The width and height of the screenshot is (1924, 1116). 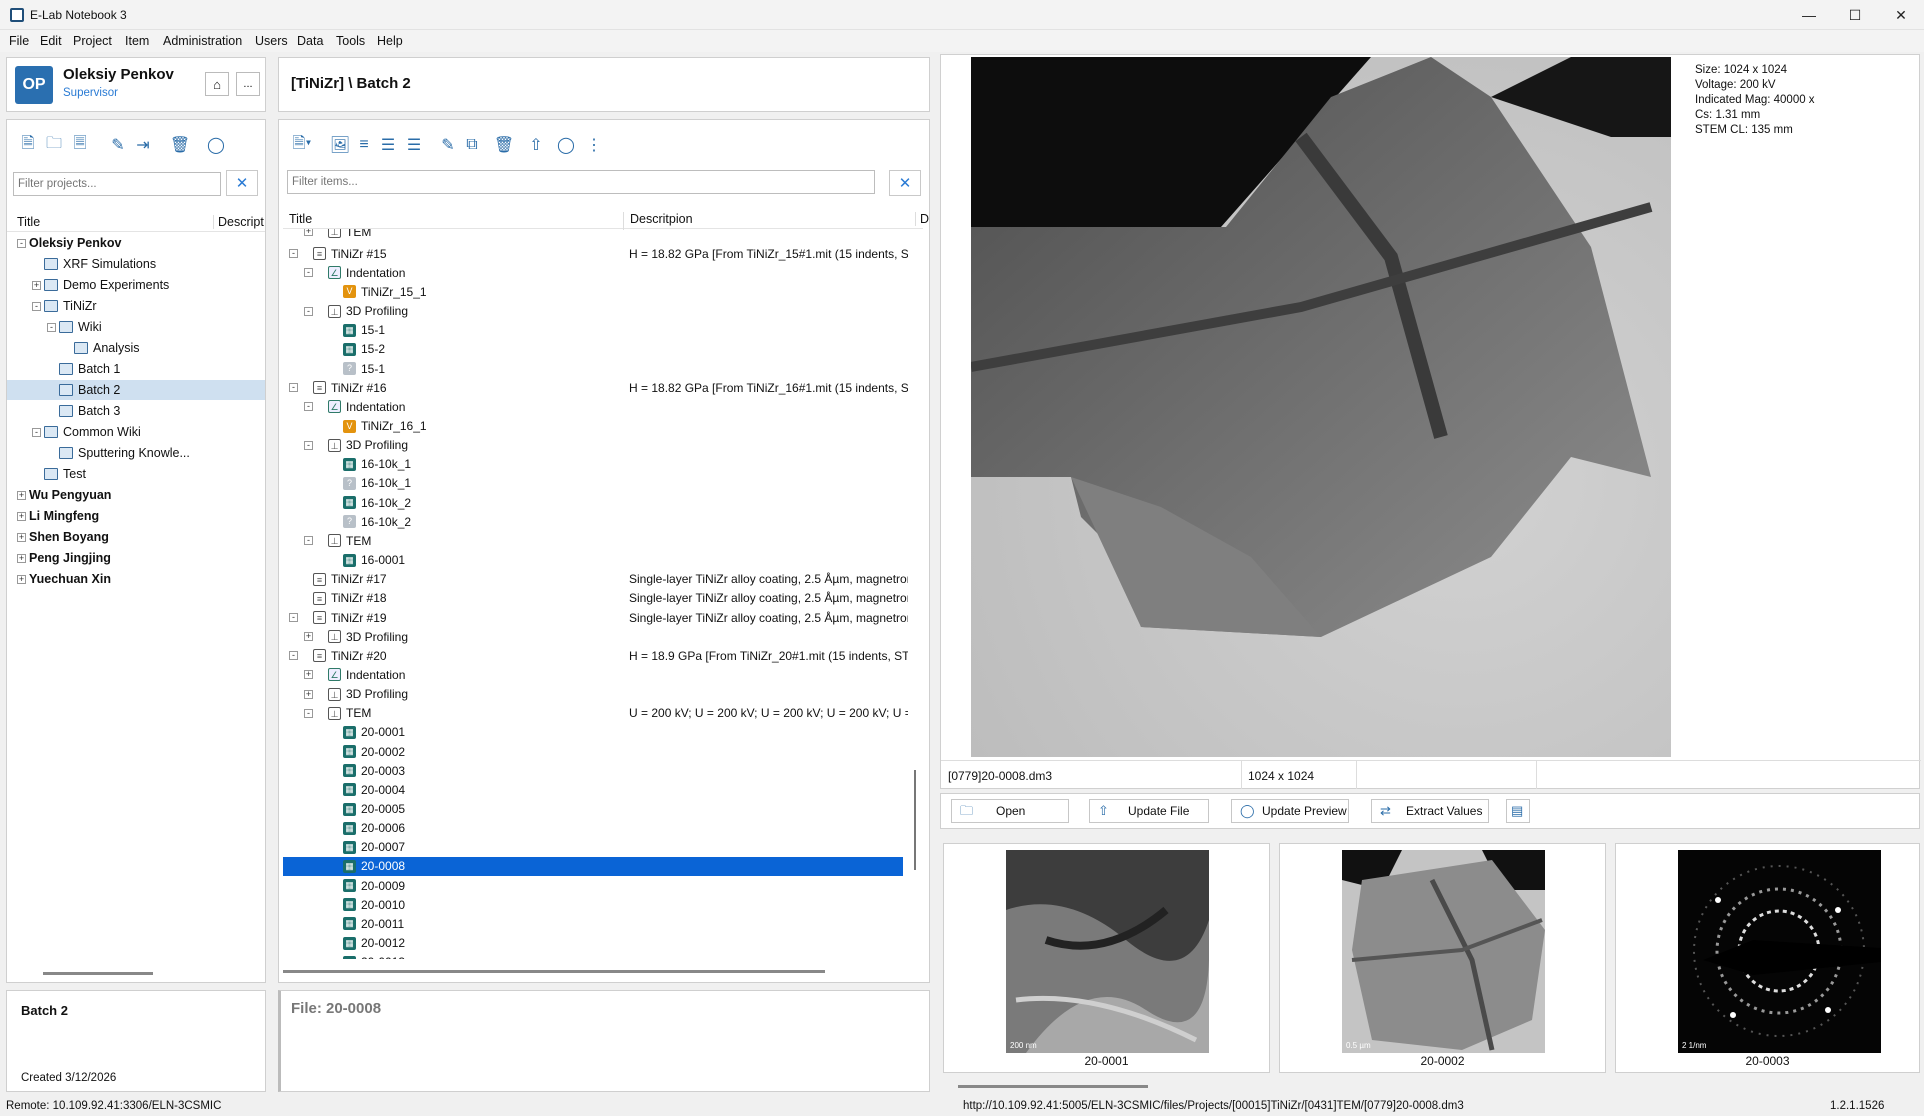 I want to click on move-icon: ⇥, so click(x=143, y=145).